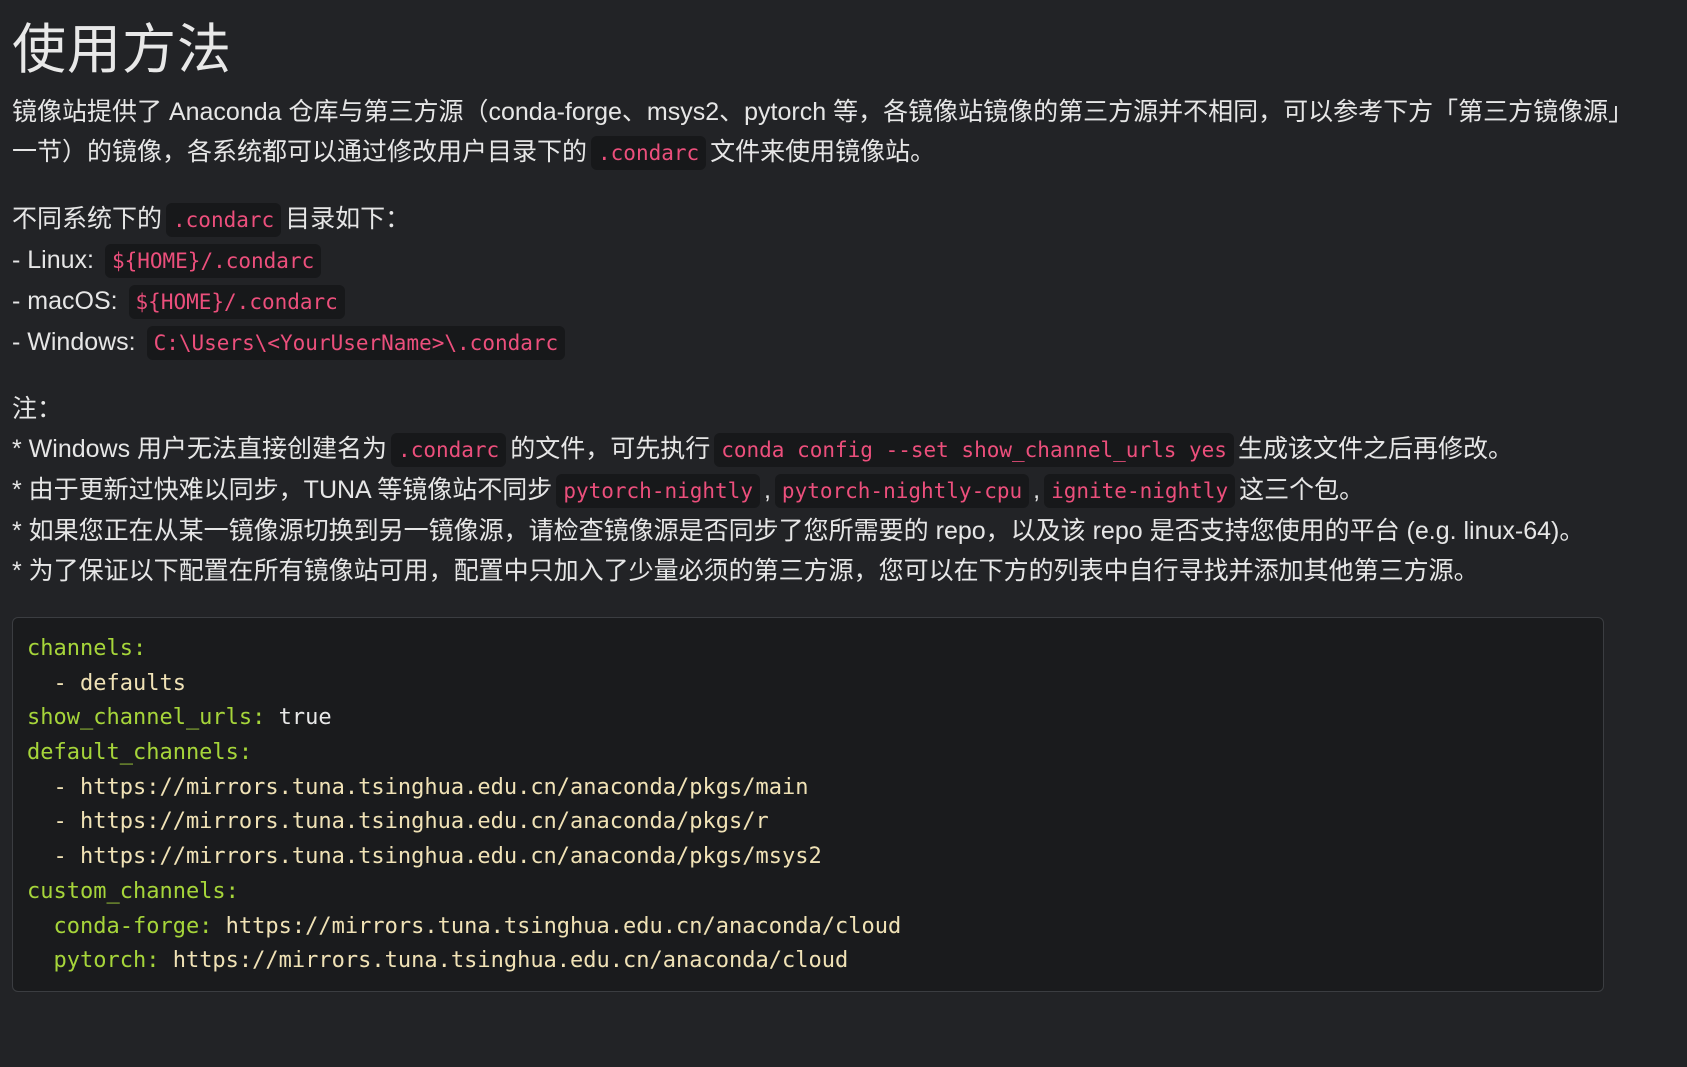  I want to click on notes-title: 注：, so click(37, 409).